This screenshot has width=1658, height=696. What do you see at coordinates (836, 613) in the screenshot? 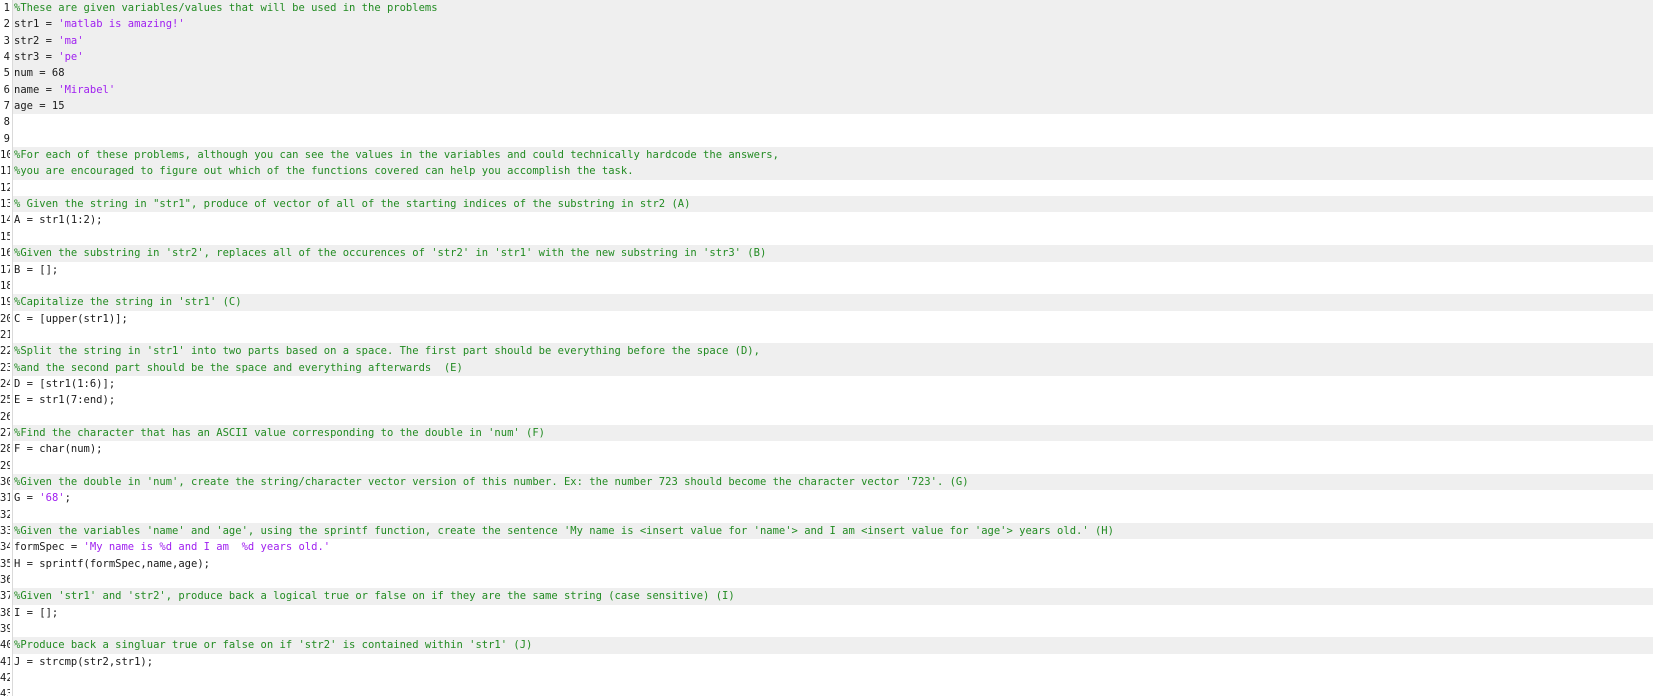
I see `code-content: I = [];` at bounding box center [836, 613].